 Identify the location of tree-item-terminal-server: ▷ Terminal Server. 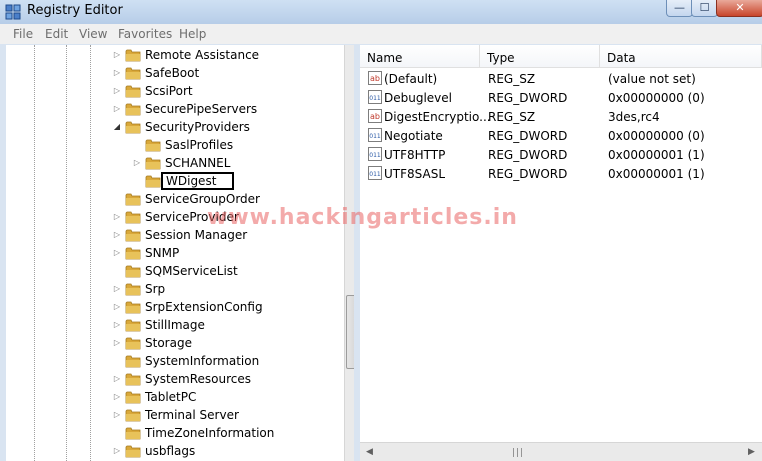
(224, 416).